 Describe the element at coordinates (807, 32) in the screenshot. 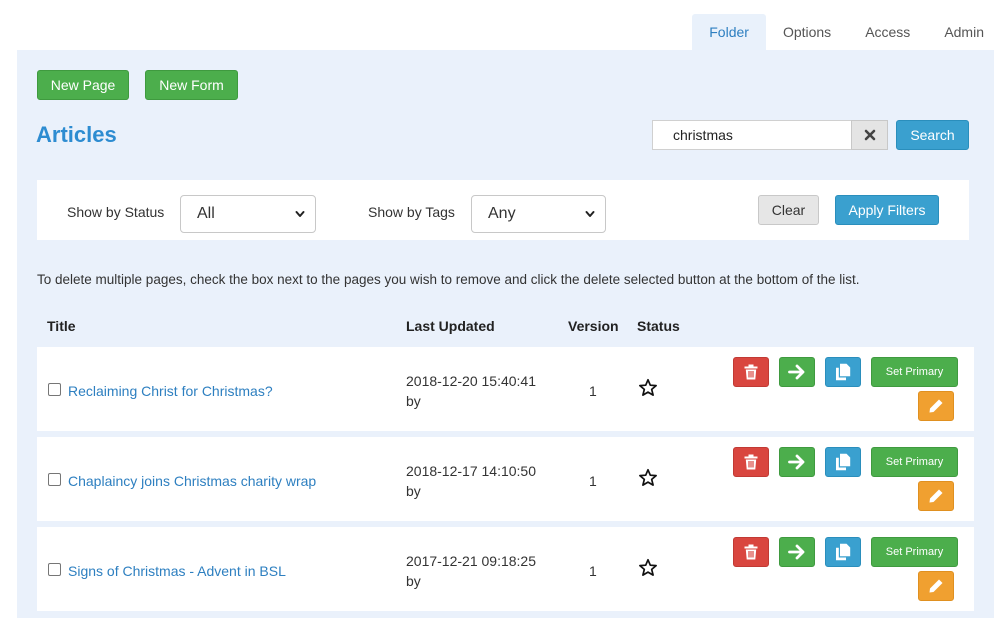

I see `tab-options: Options` at that location.